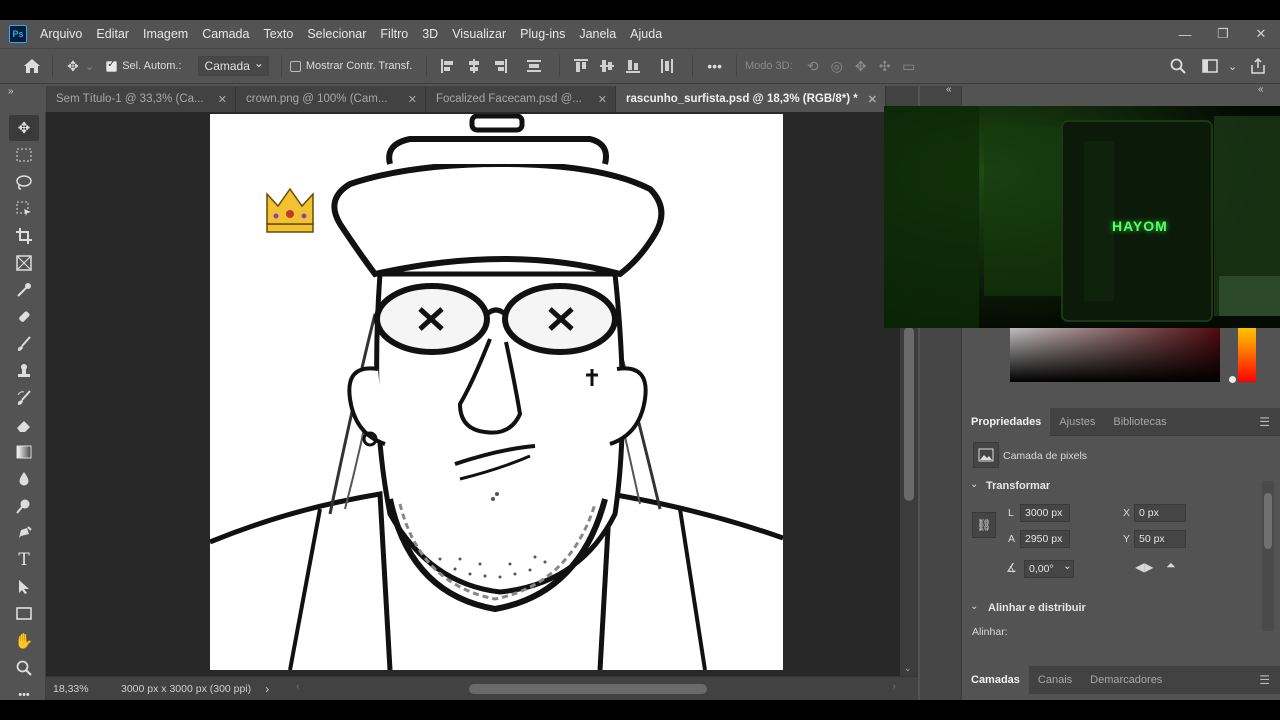  I want to click on menu-item-selecionar: Selecionar, so click(336, 34).